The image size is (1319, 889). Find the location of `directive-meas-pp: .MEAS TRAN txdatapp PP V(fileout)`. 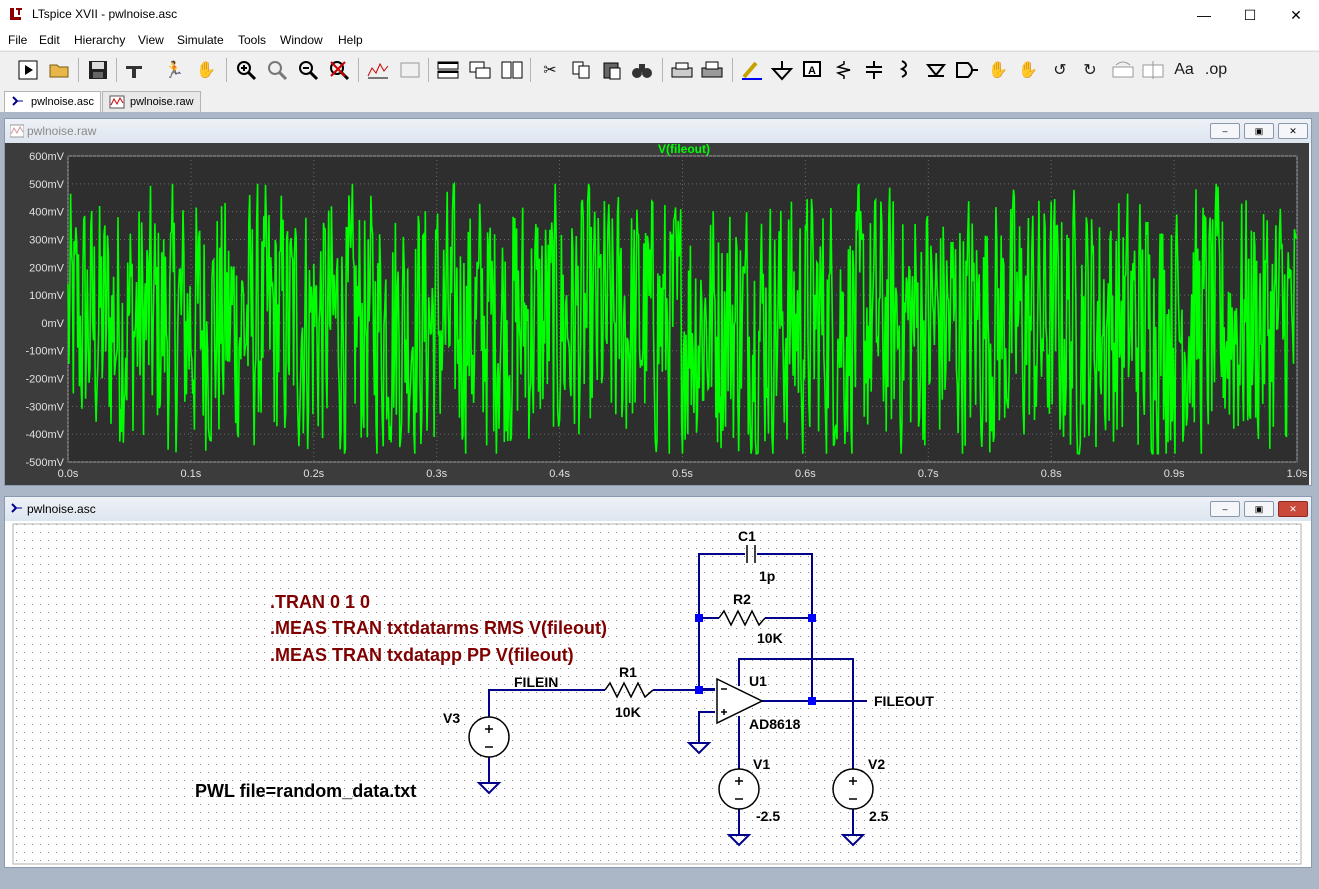

directive-meas-pp: .MEAS TRAN txdatapp PP V(fileout) is located at coordinates (422, 655).